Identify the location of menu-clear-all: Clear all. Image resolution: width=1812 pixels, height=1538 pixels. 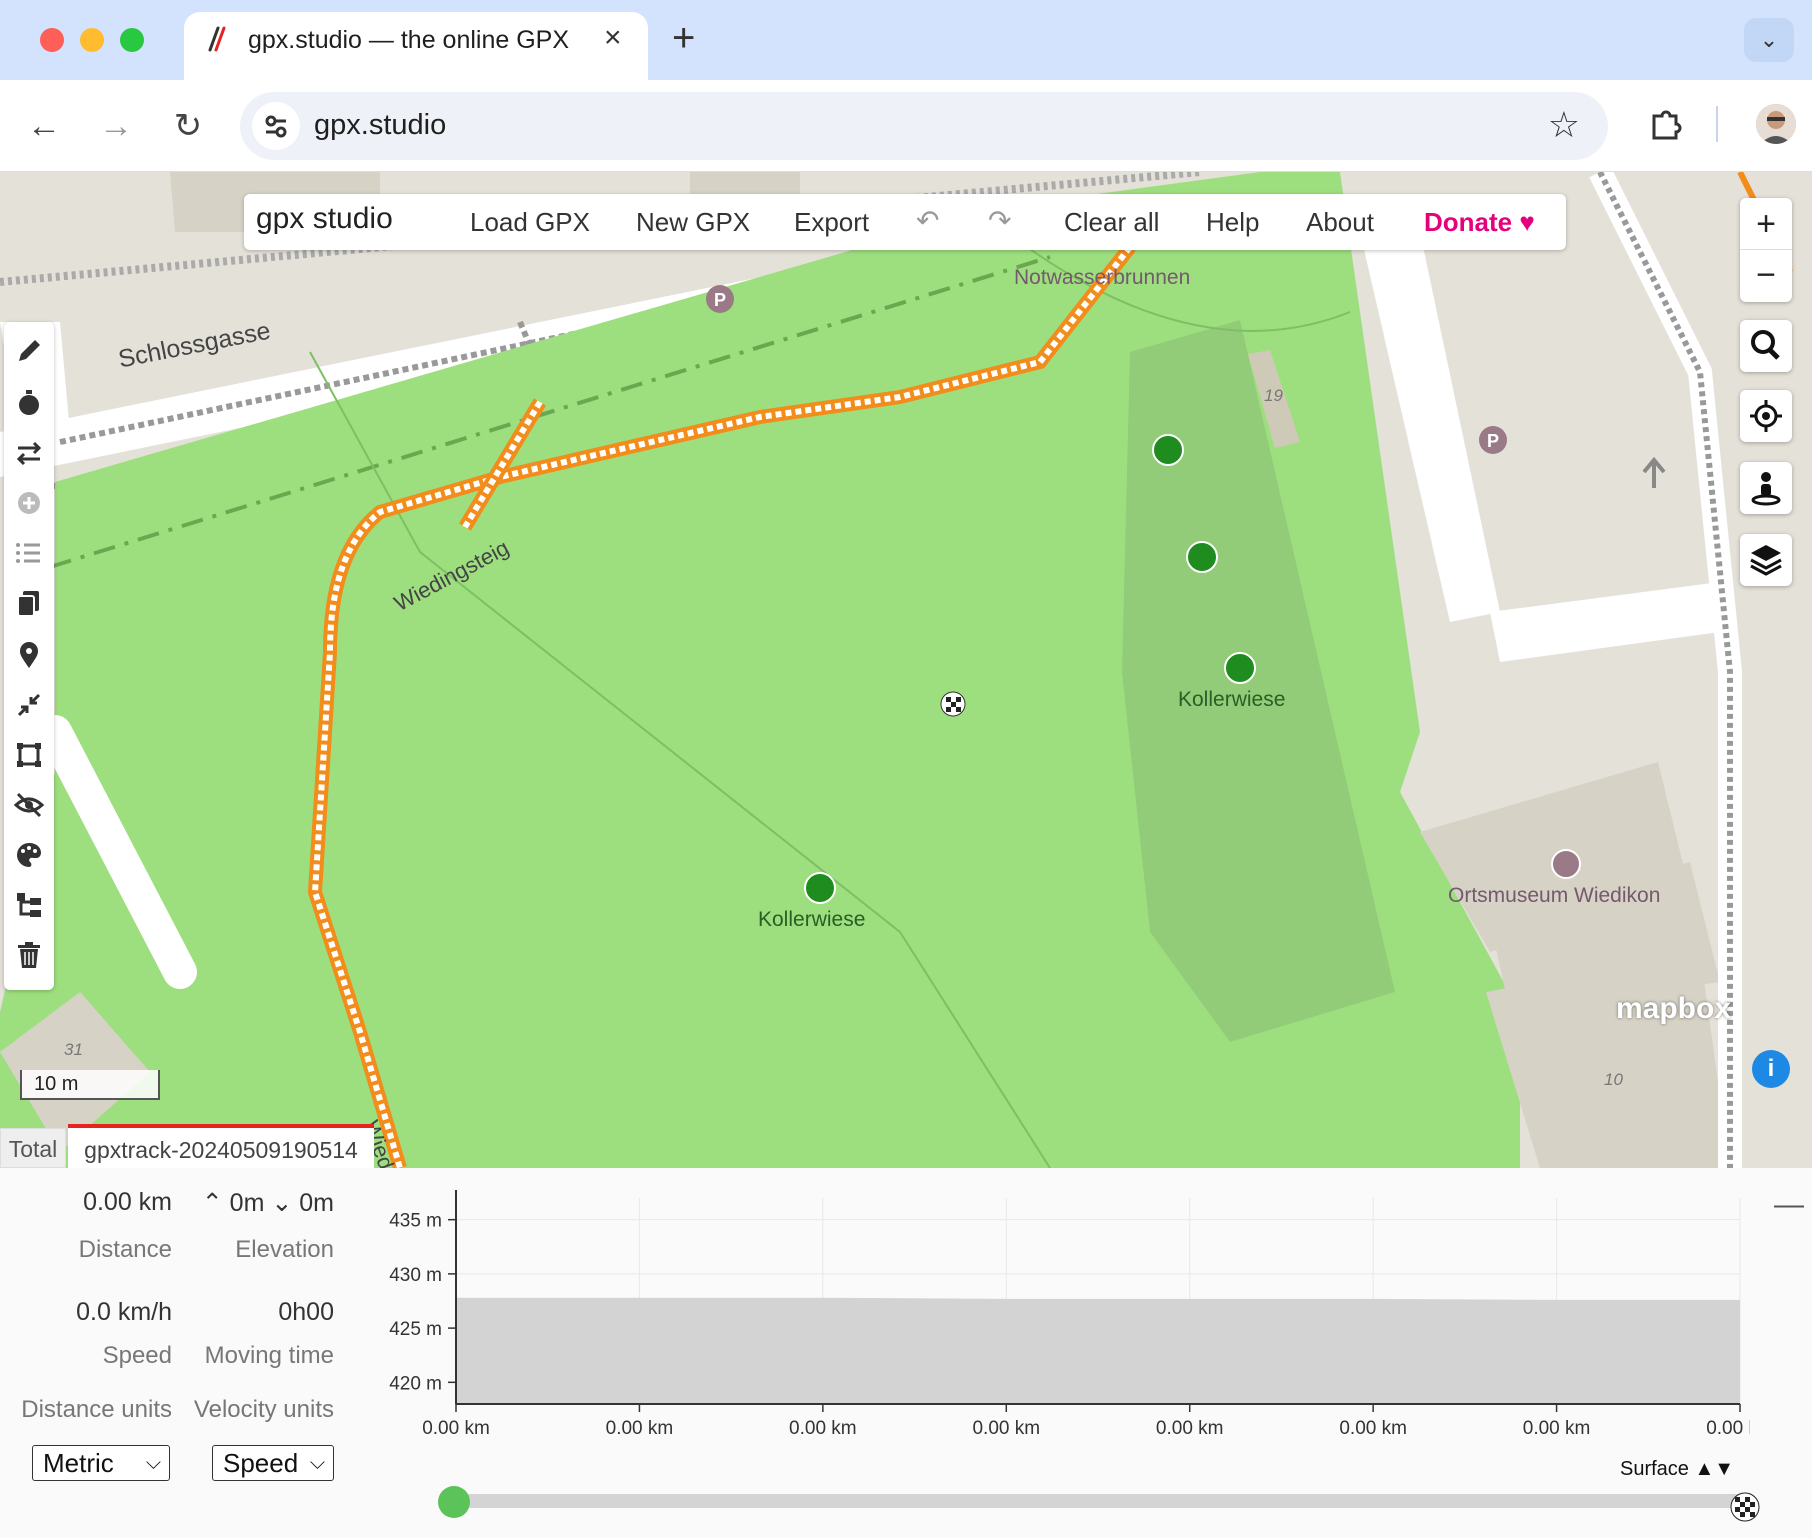
(1111, 222).